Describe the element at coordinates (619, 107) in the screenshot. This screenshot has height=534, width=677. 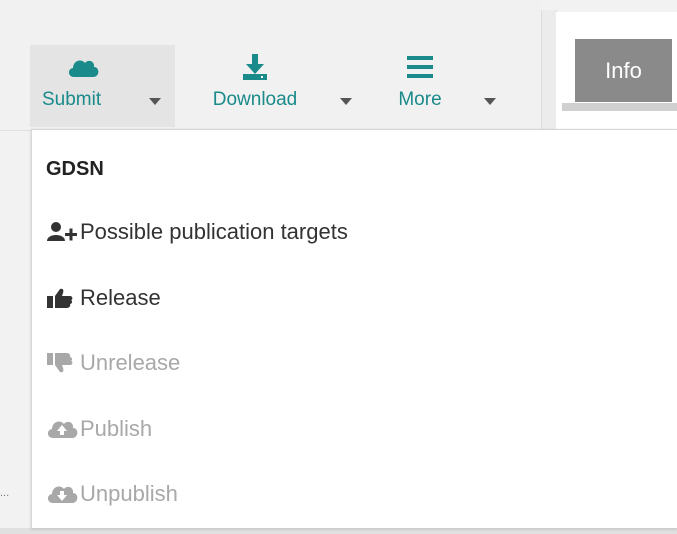
I see `tab-underline` at that location.